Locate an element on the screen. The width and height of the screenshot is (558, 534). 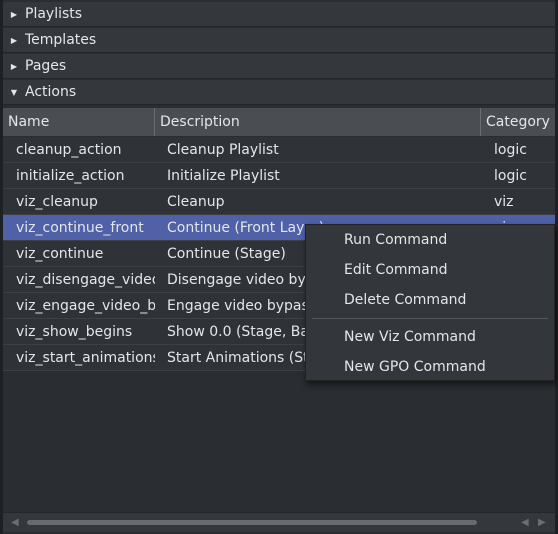
expanded-arrow-icon: ▼ is located at coordinates (14, 92).